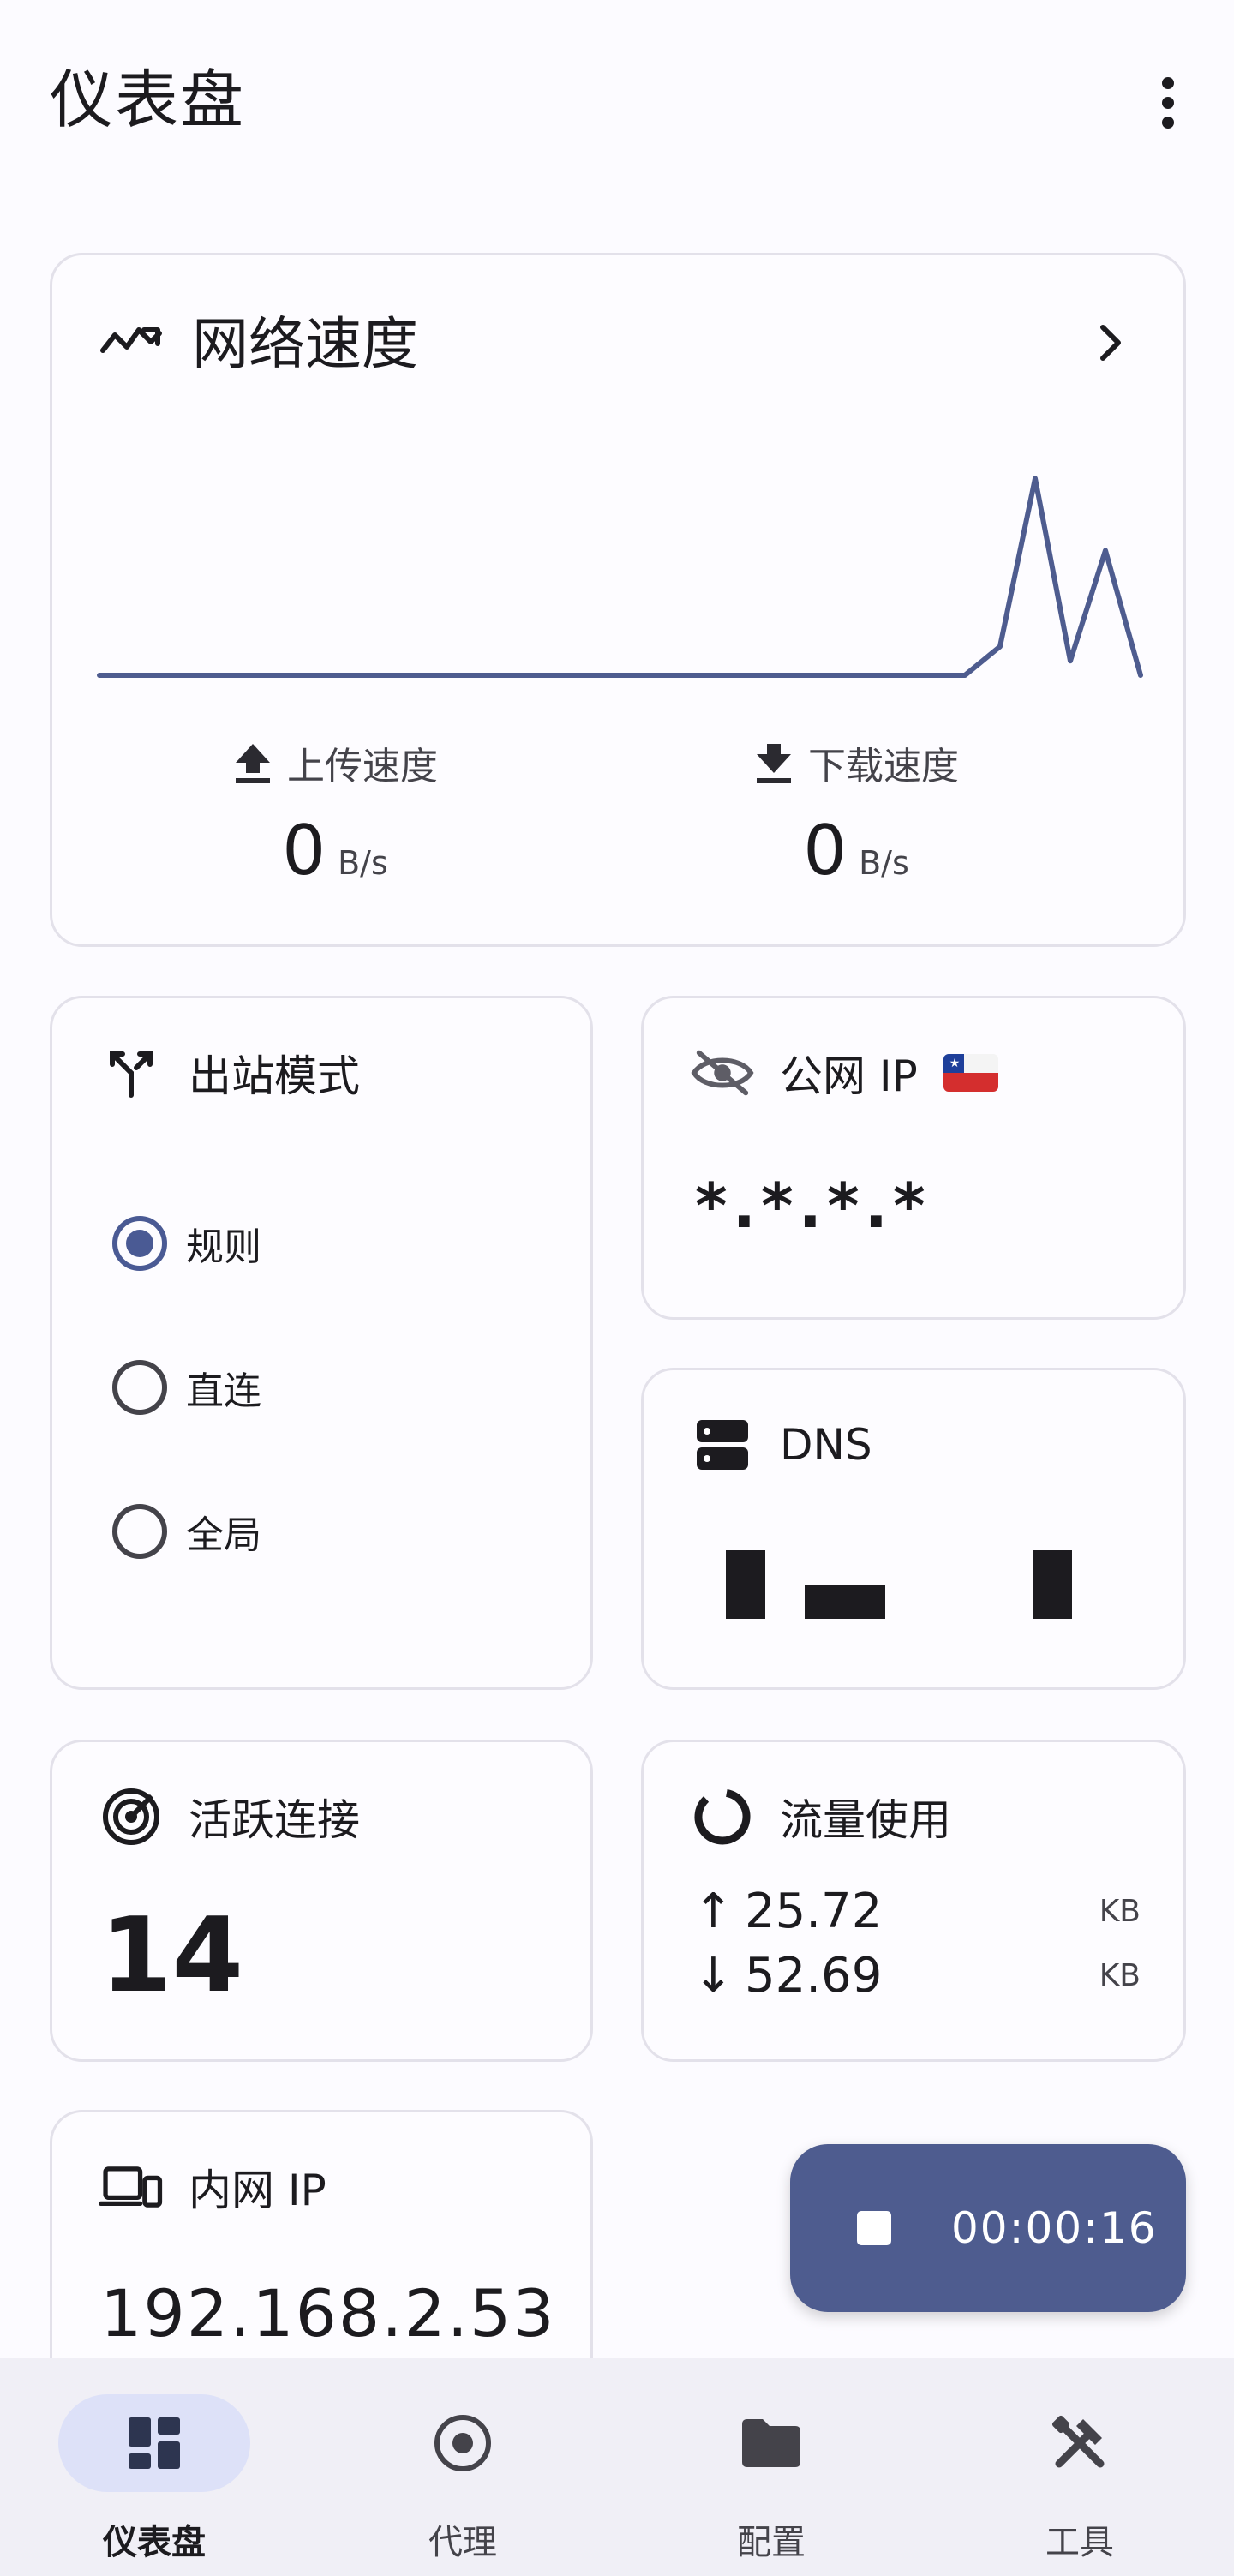  Describe the element at coordinates (363, 863) in the screenshot. I see `upload-unit: B/s` at that location.